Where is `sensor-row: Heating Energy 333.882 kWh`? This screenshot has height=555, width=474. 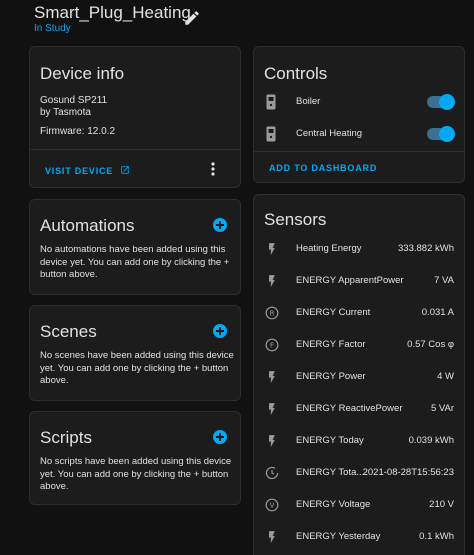 sensor-row: Heating Energy 333.882 kWh is located at coordinates (359, 249).